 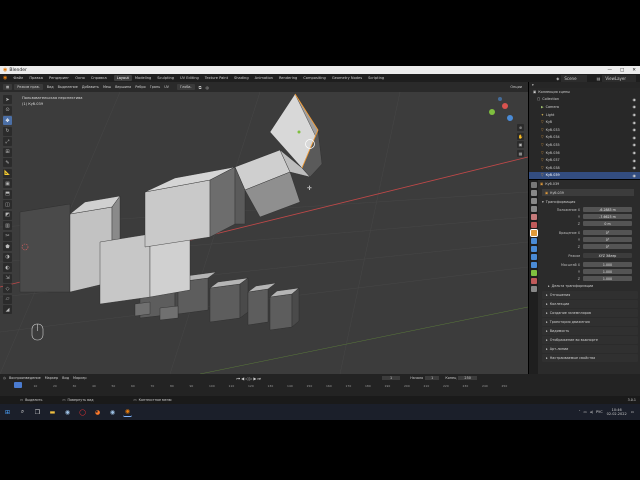 What do you see at coordinates (607, 264) in the screenshot?
I see `scale-x-field: 1.000` at bounding box center [607, 264].